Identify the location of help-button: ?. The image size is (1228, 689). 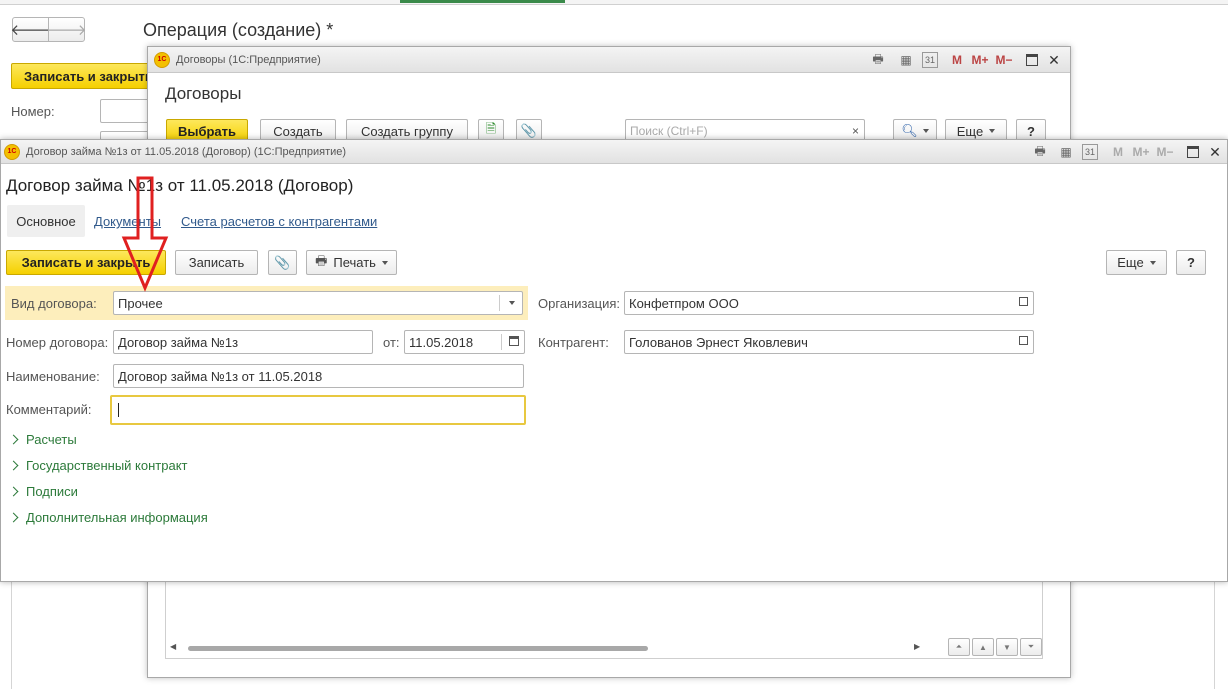
(1191, 262).